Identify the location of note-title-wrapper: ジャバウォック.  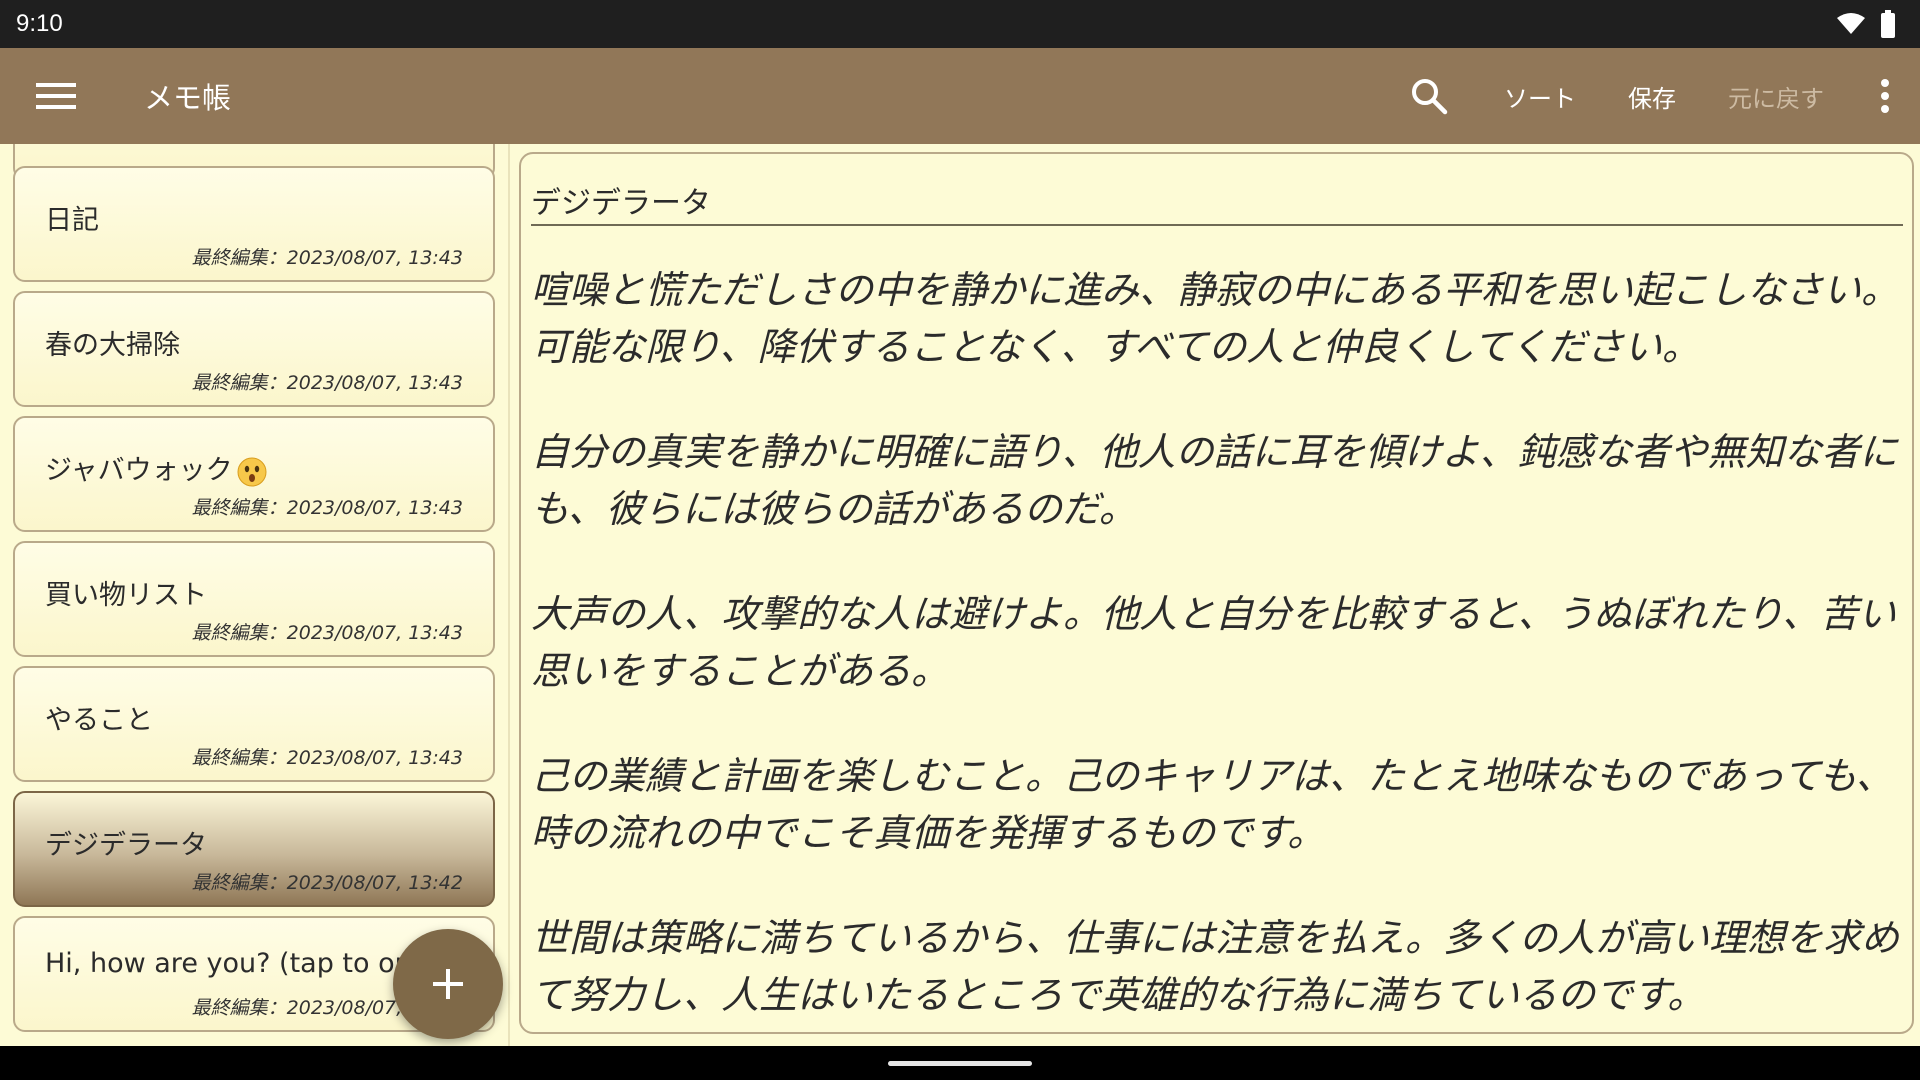
(156, 467).